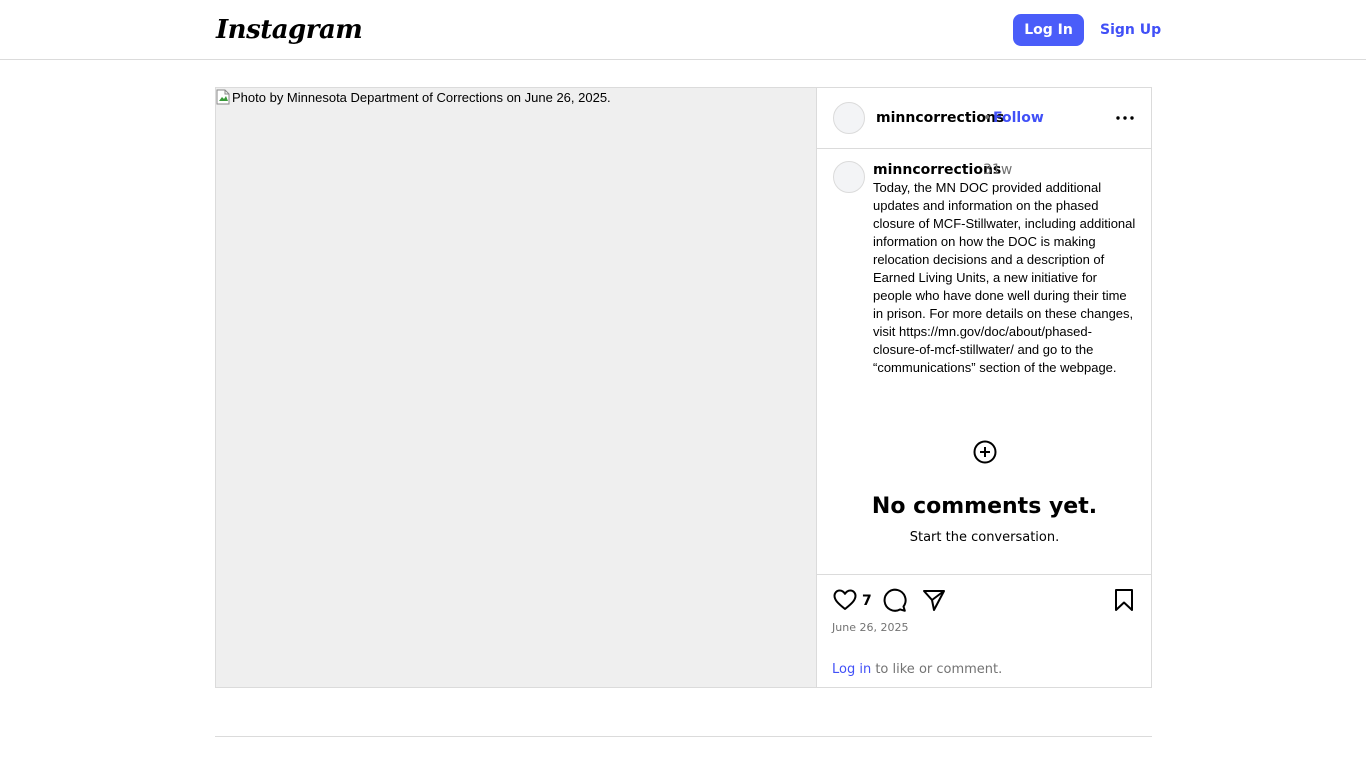 The height and width of the screenshot is (768, 1366). What do you see at coordinates (1124, 600) in the screenshot?
I see `bookmark-icon` at bounding box center [1124, 600].